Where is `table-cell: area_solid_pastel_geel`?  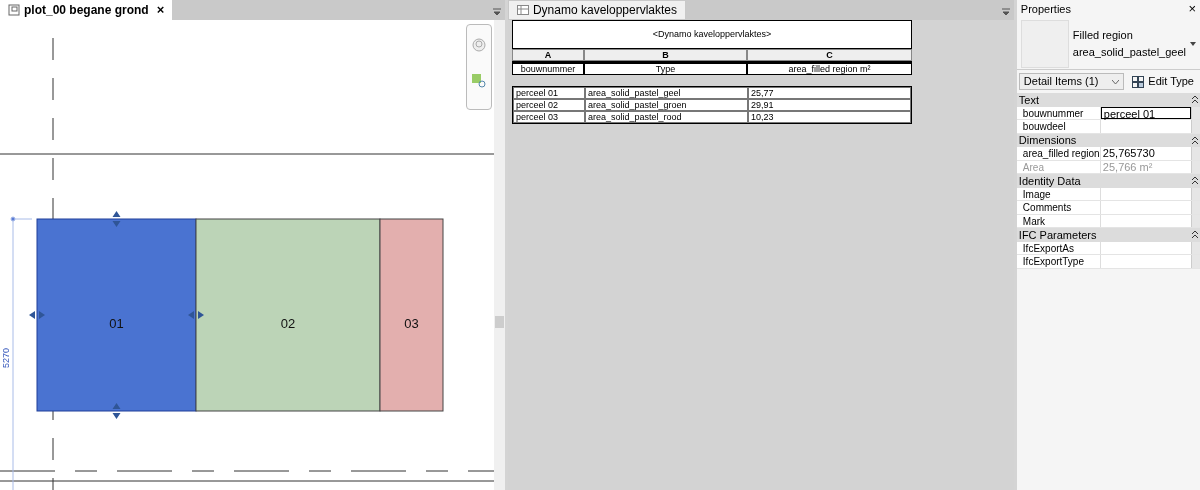 table-cell: area_solid_pastel_geel is located at coordinates (666, 93).